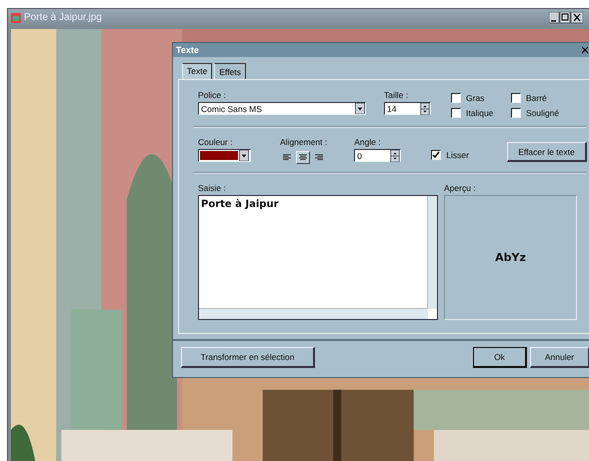 This screenshot has height=461, width=589. I want to click on field-label: Saisie :, so click(212, 188).